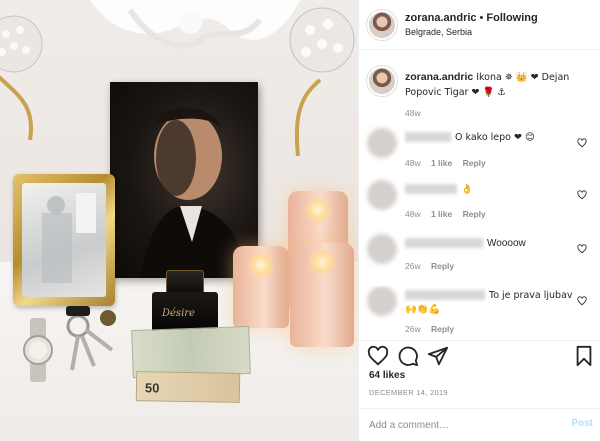  Describe the element at coordinates (408, 356) in the screenshot. I see `comment-icon` at that location.